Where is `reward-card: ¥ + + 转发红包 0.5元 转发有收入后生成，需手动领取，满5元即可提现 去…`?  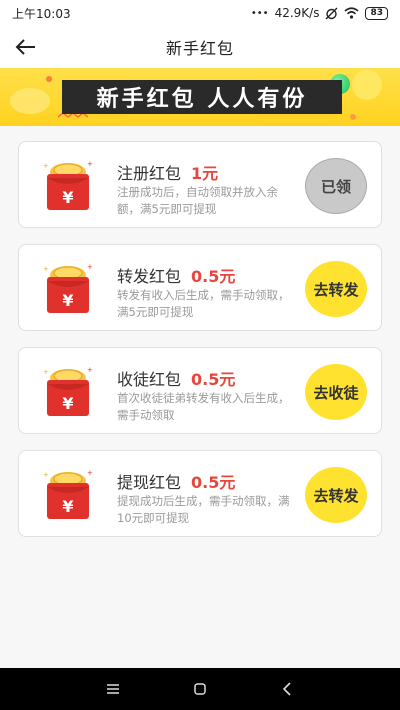 reward-card: ¥ + + 转发红包 0.5元 转发有收入后生成，需手动领取，满5元即可提现 去… is located at coordinates (200, 287).